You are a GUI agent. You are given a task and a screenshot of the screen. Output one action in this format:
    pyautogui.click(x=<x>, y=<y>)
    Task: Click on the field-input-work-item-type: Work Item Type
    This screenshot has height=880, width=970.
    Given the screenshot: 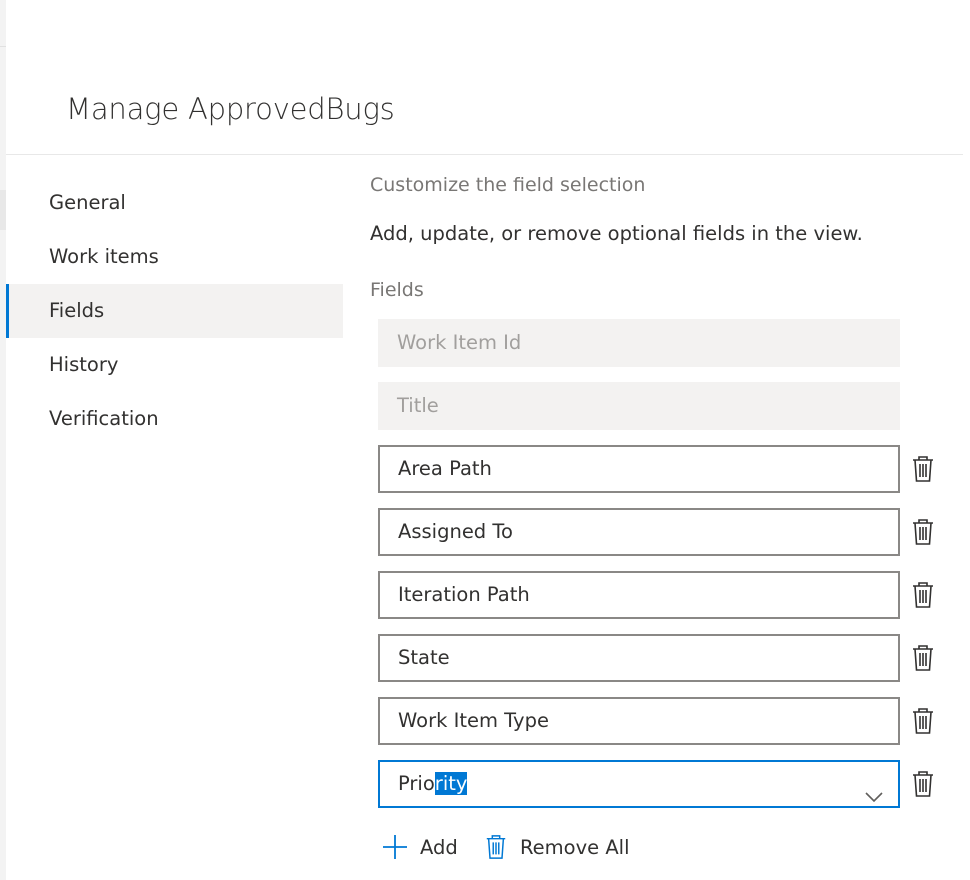 What is the action you would take?
    pyautogui.click(x=639, y=721)
    